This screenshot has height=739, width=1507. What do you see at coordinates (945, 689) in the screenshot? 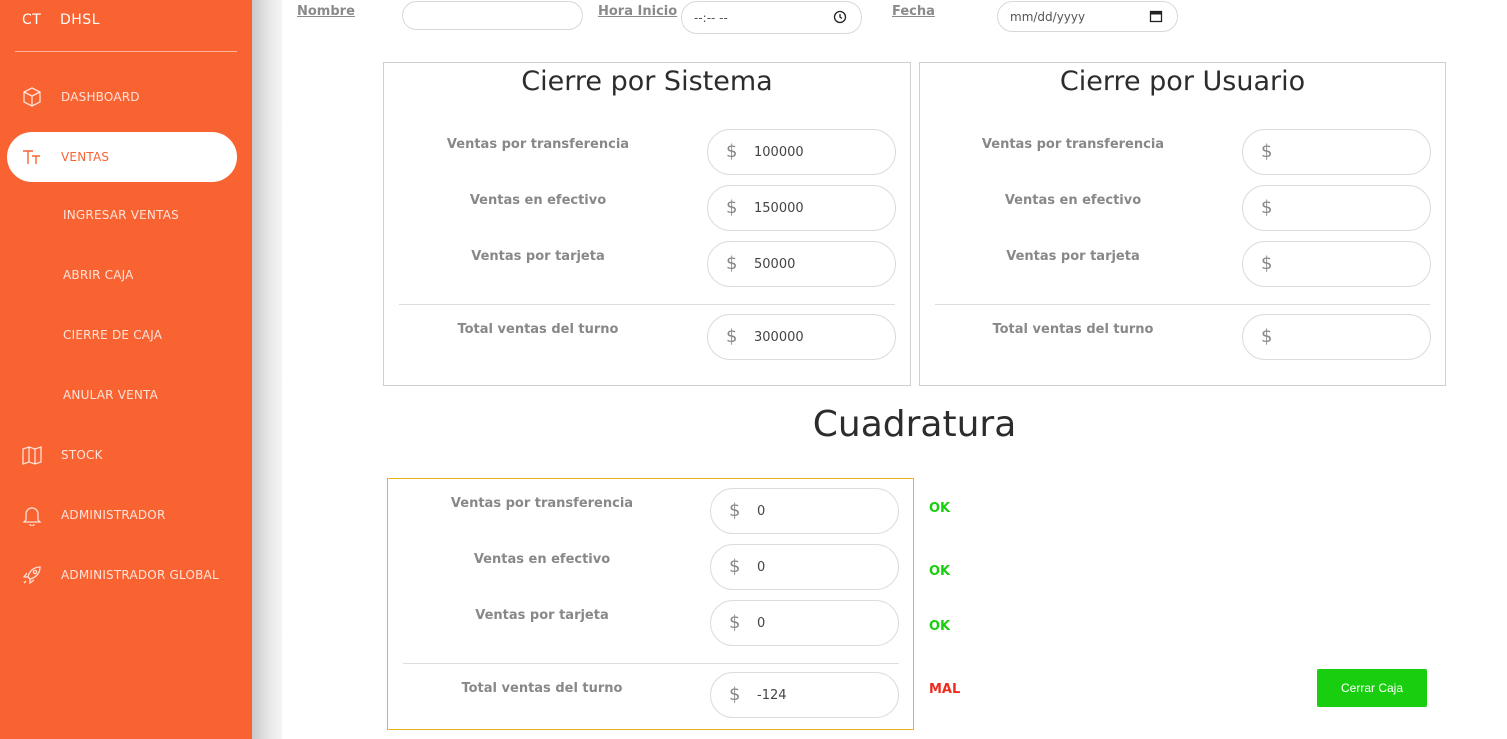
I see `status-total: MAL` at bounding box center [945, 689].